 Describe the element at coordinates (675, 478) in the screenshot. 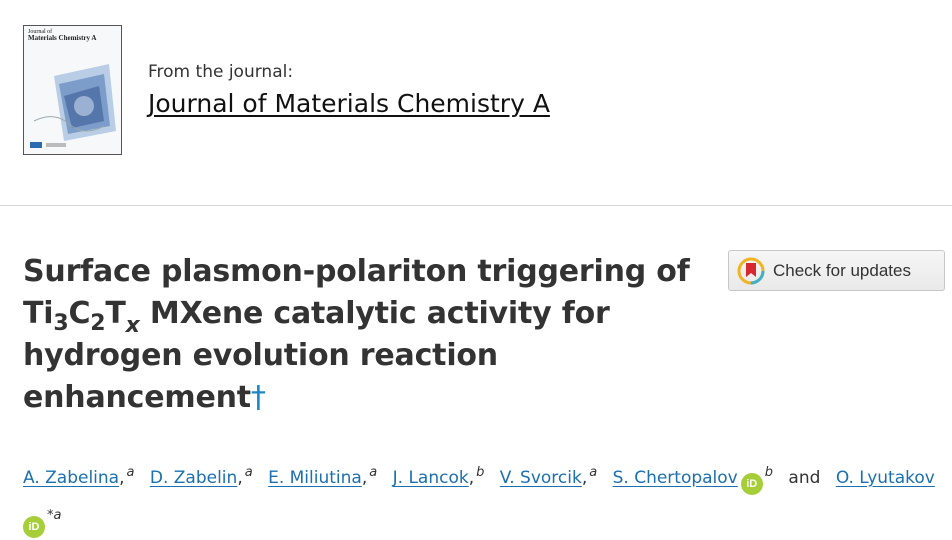

I see `author-link: S. Chertopalov` at that location.